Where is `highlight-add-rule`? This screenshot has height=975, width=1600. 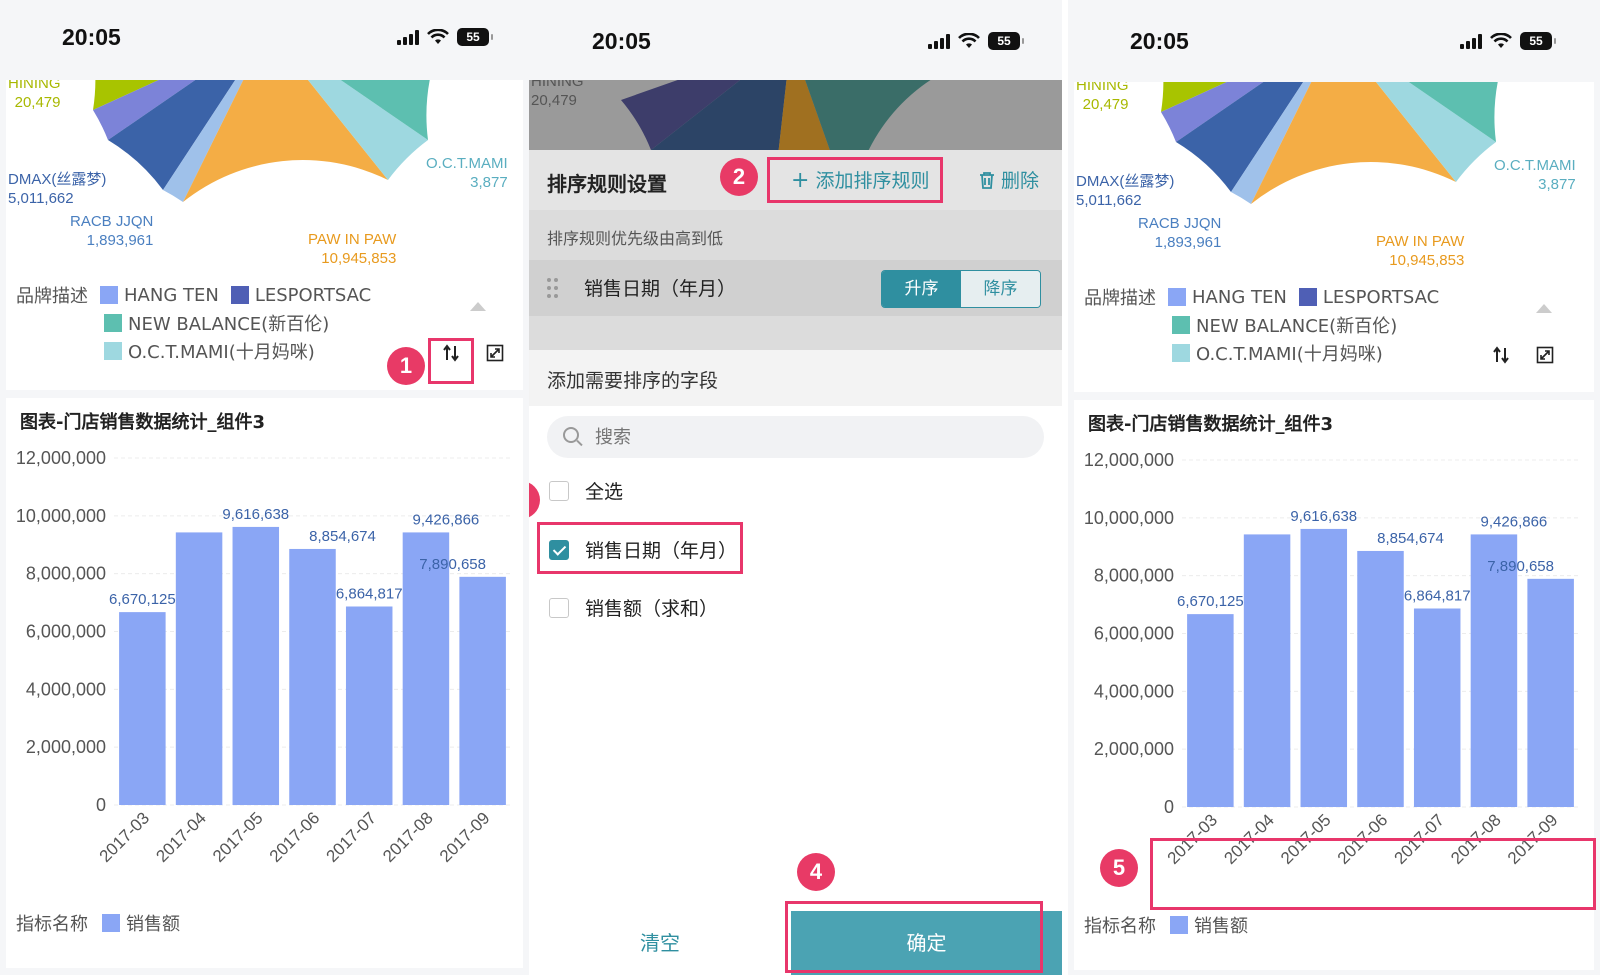
highlight-add-rule is located at coordinates (855, 180).